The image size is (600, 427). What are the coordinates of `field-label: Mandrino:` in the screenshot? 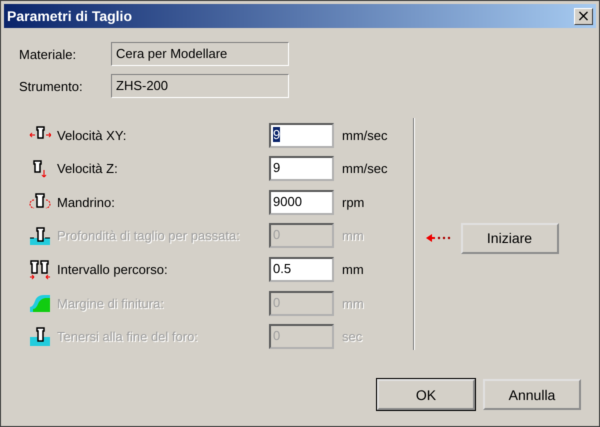 It's located at (86, 202).